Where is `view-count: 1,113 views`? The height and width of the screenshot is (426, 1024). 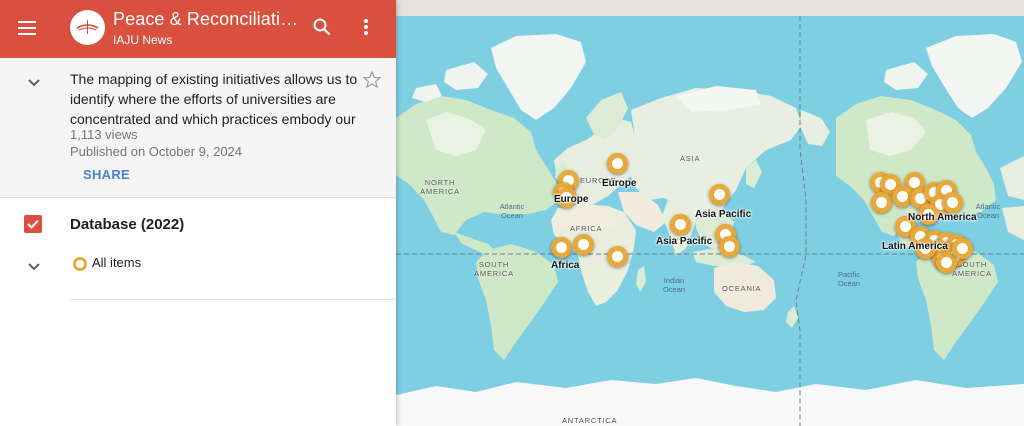 view-count: 1,113 views is located at coordinates (104, 134).